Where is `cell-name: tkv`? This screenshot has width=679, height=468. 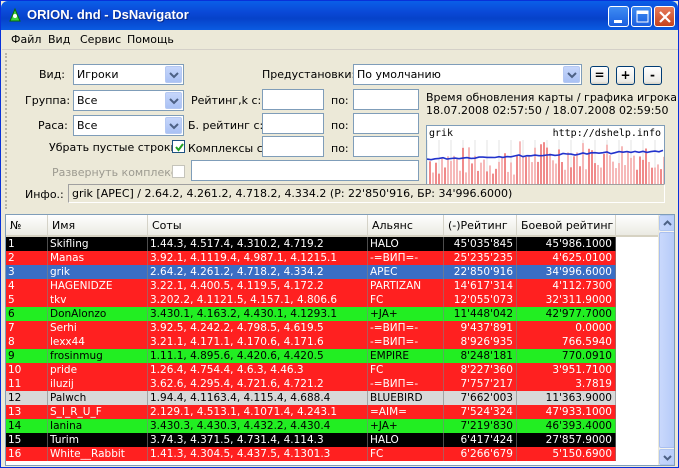
cell-name: tkv is located at coordinates (98, 300).